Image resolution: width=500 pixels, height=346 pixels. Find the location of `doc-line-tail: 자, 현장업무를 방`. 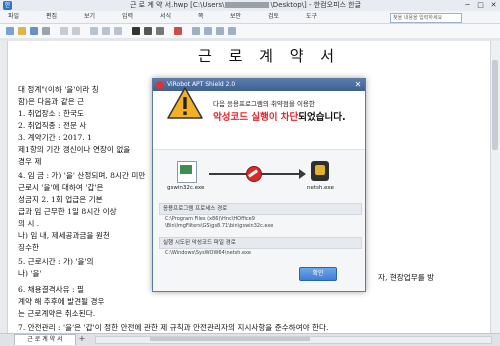

doc-line-tail: 자, 현장업무를 방 is located at coordinates (406, 277).